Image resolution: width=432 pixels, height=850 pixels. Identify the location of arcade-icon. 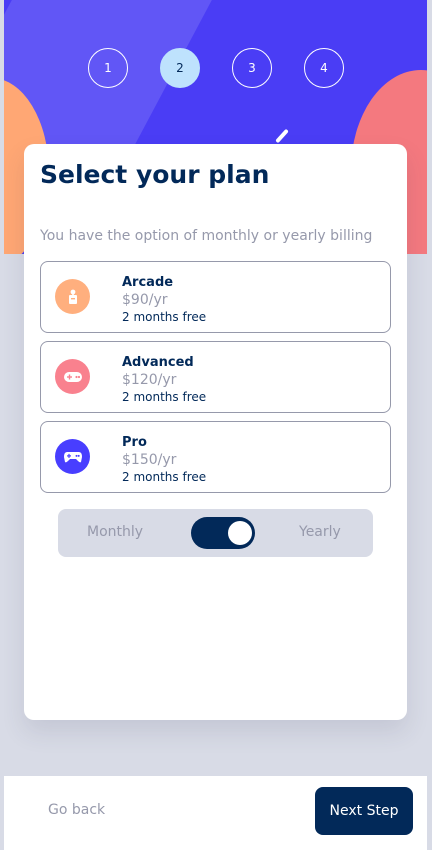
(72, 296).